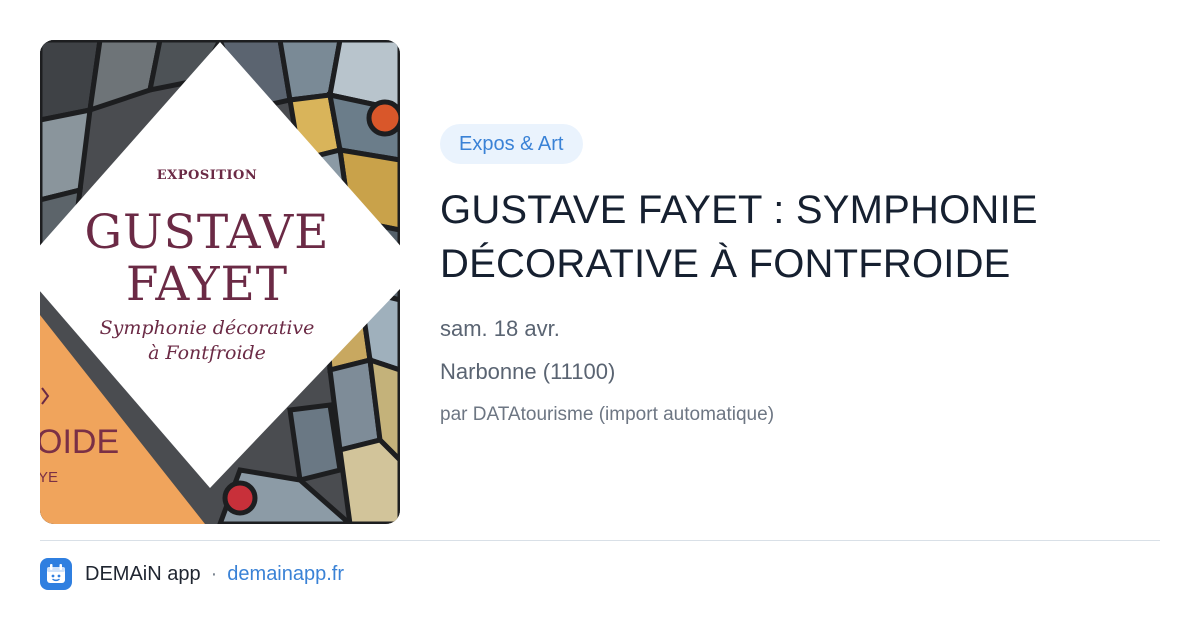 The height and width of the screenshot is (630, 1200). Describe the element at coordinates (143, 573) in the screenshot. I see `app-name: DEMAiN app` at that location.